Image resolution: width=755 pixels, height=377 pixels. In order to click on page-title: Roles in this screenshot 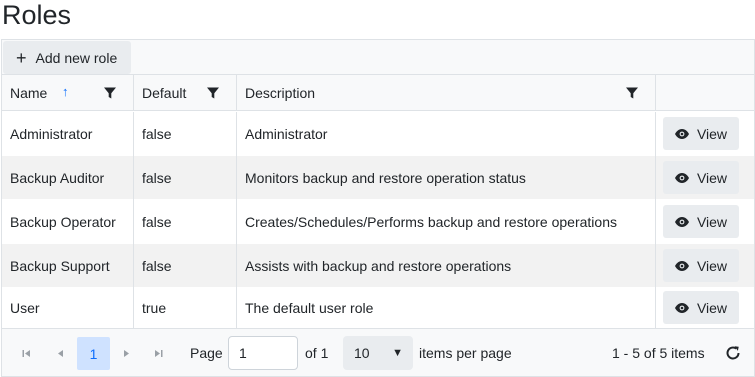, I will do `click(37, 15)`.